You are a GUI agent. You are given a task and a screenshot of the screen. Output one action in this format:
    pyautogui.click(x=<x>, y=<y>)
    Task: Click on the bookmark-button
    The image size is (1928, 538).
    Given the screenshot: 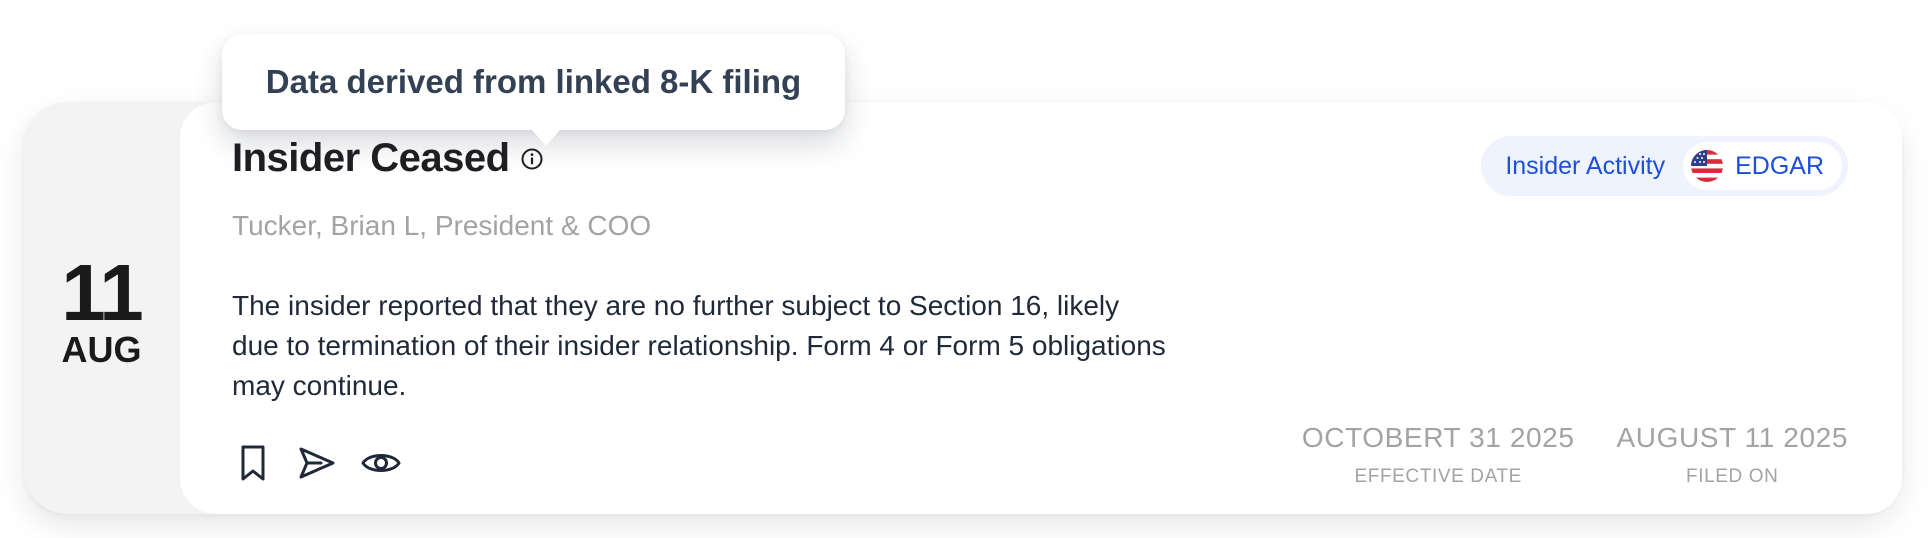 What is the action you would take?
    pyautogui.click(x=253, y=463)
    